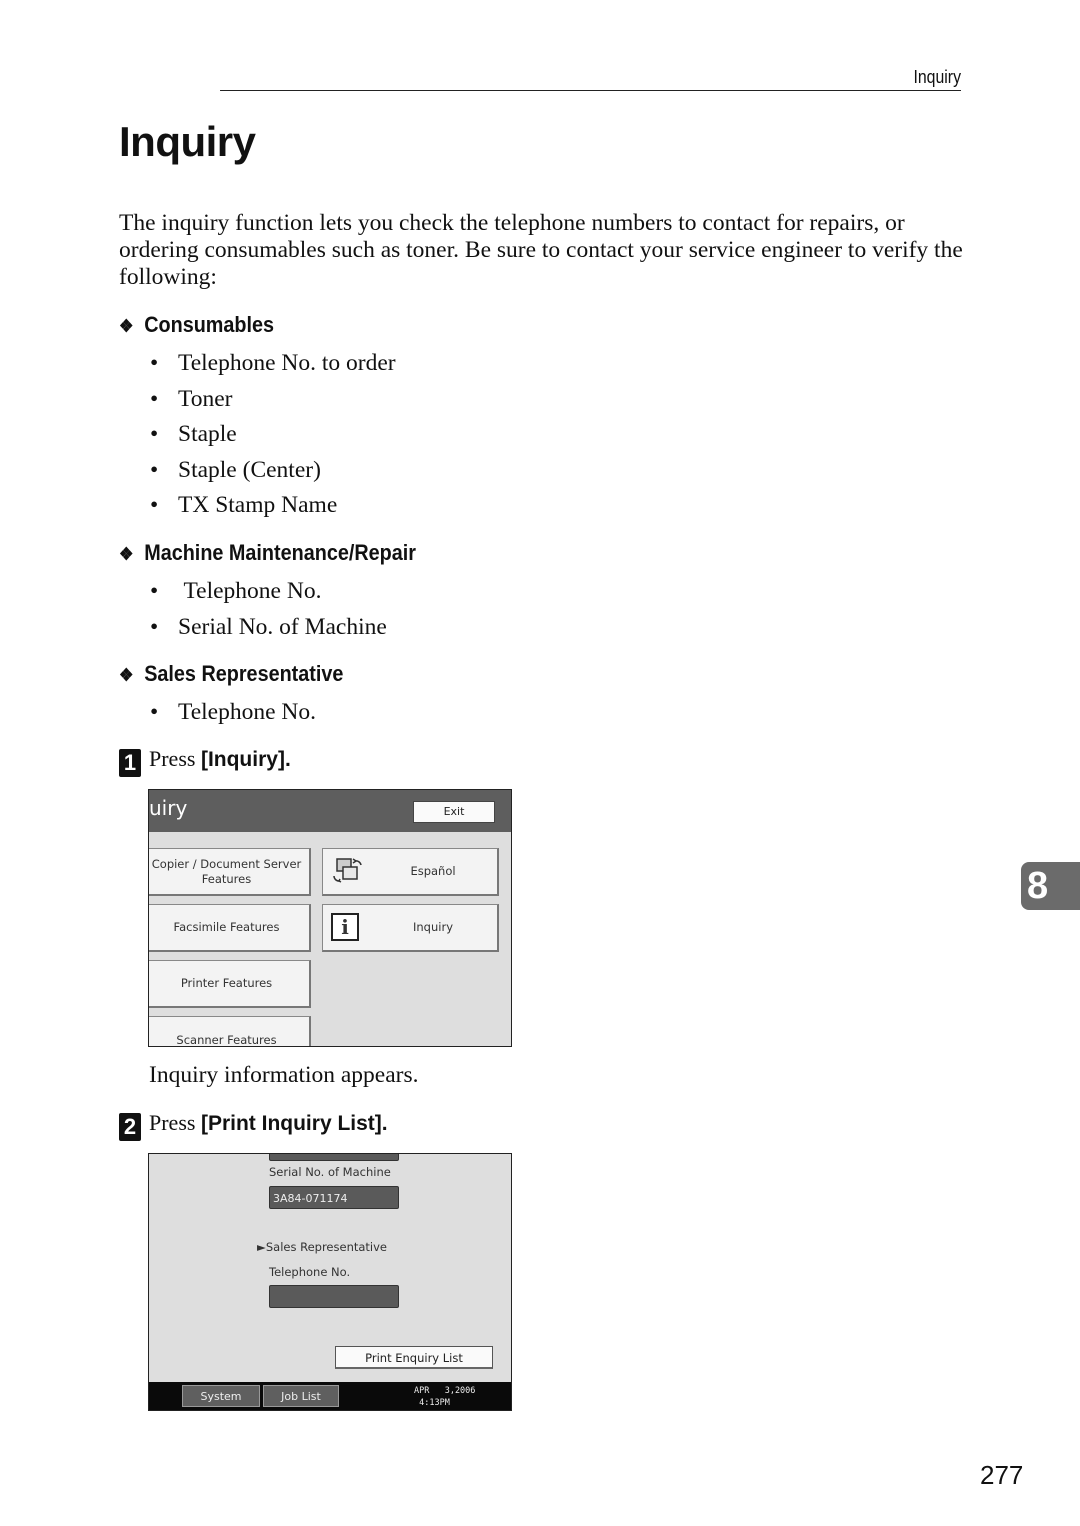 This screenshot has width=1080, height=1526. I want to click on section-heading-sales: ❖ Sales Representative, so click(231, 674).